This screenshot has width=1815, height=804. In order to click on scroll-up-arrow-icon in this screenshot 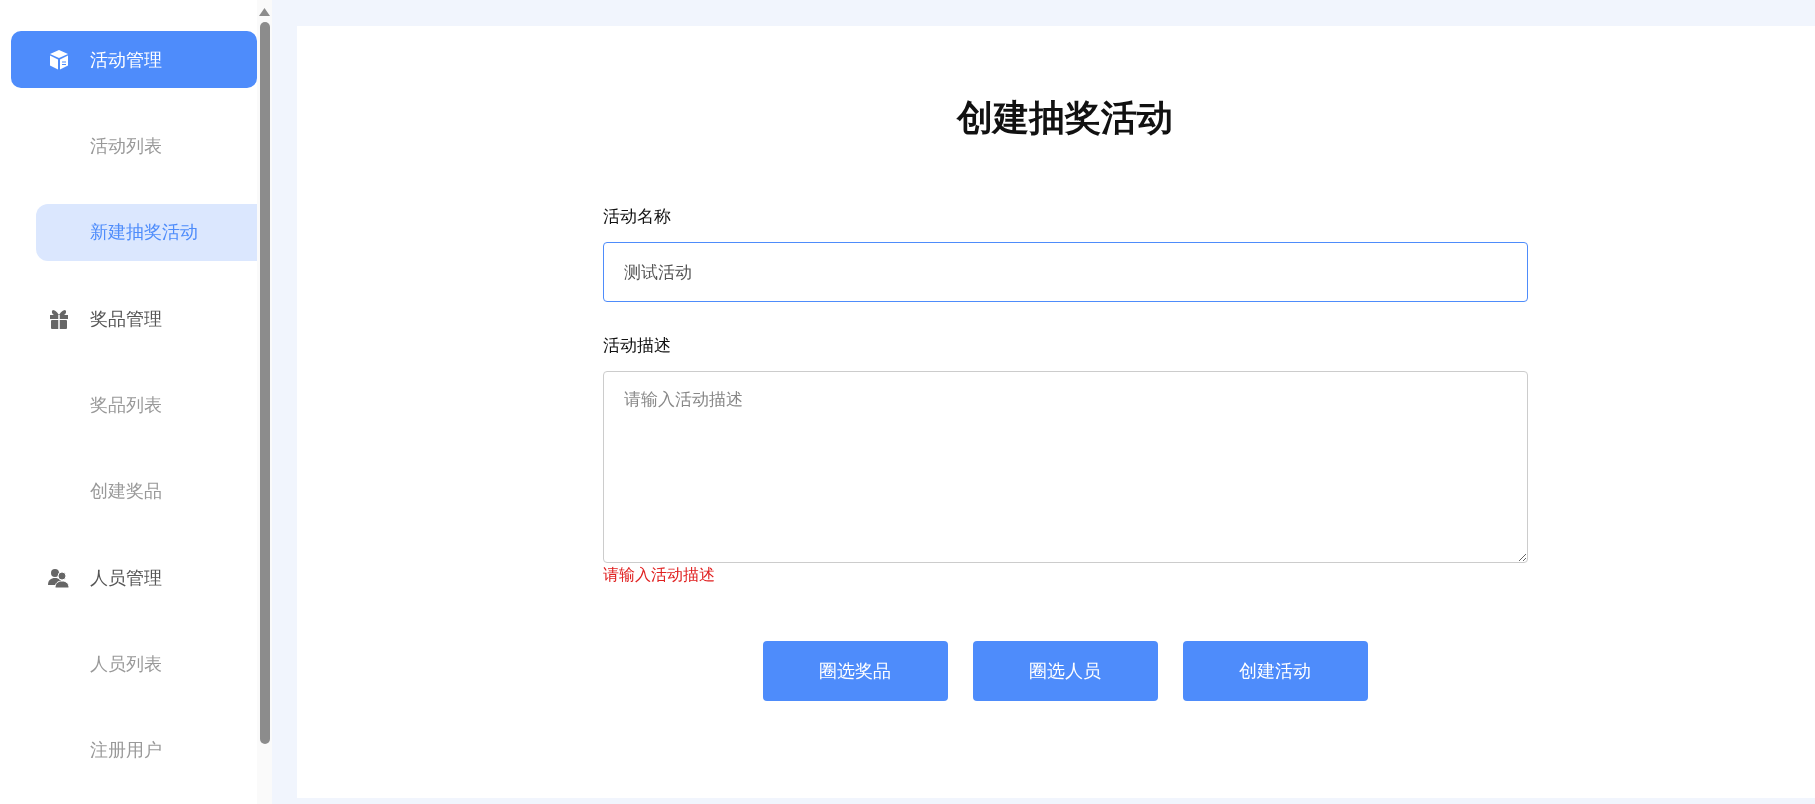, I will do `click(264, 12)`.